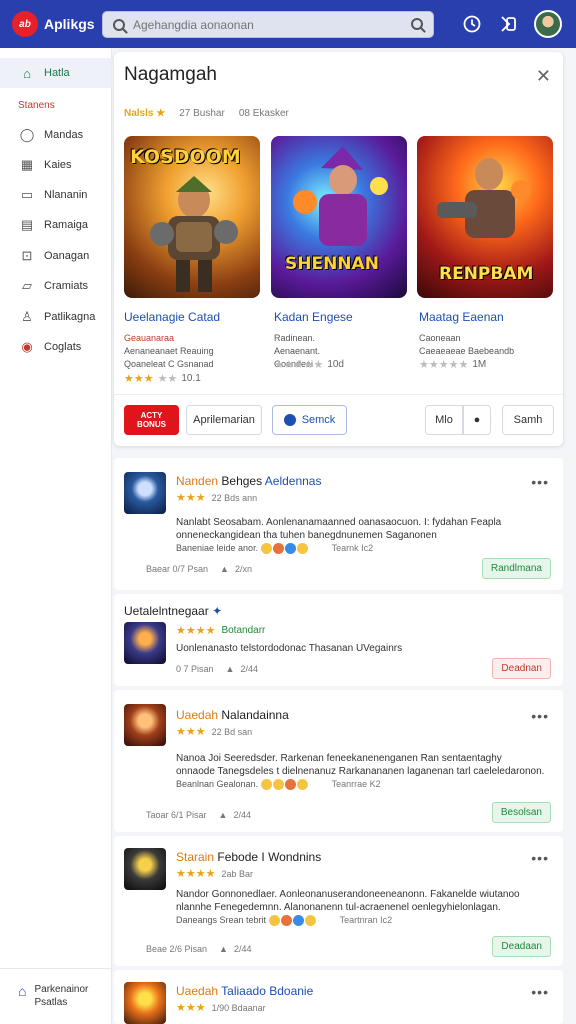 The image size is (576, 1024). Describe the element at coordinates (151, 420) in the screenshot. I see `bonus-button: ACTY BONUS` at that location.